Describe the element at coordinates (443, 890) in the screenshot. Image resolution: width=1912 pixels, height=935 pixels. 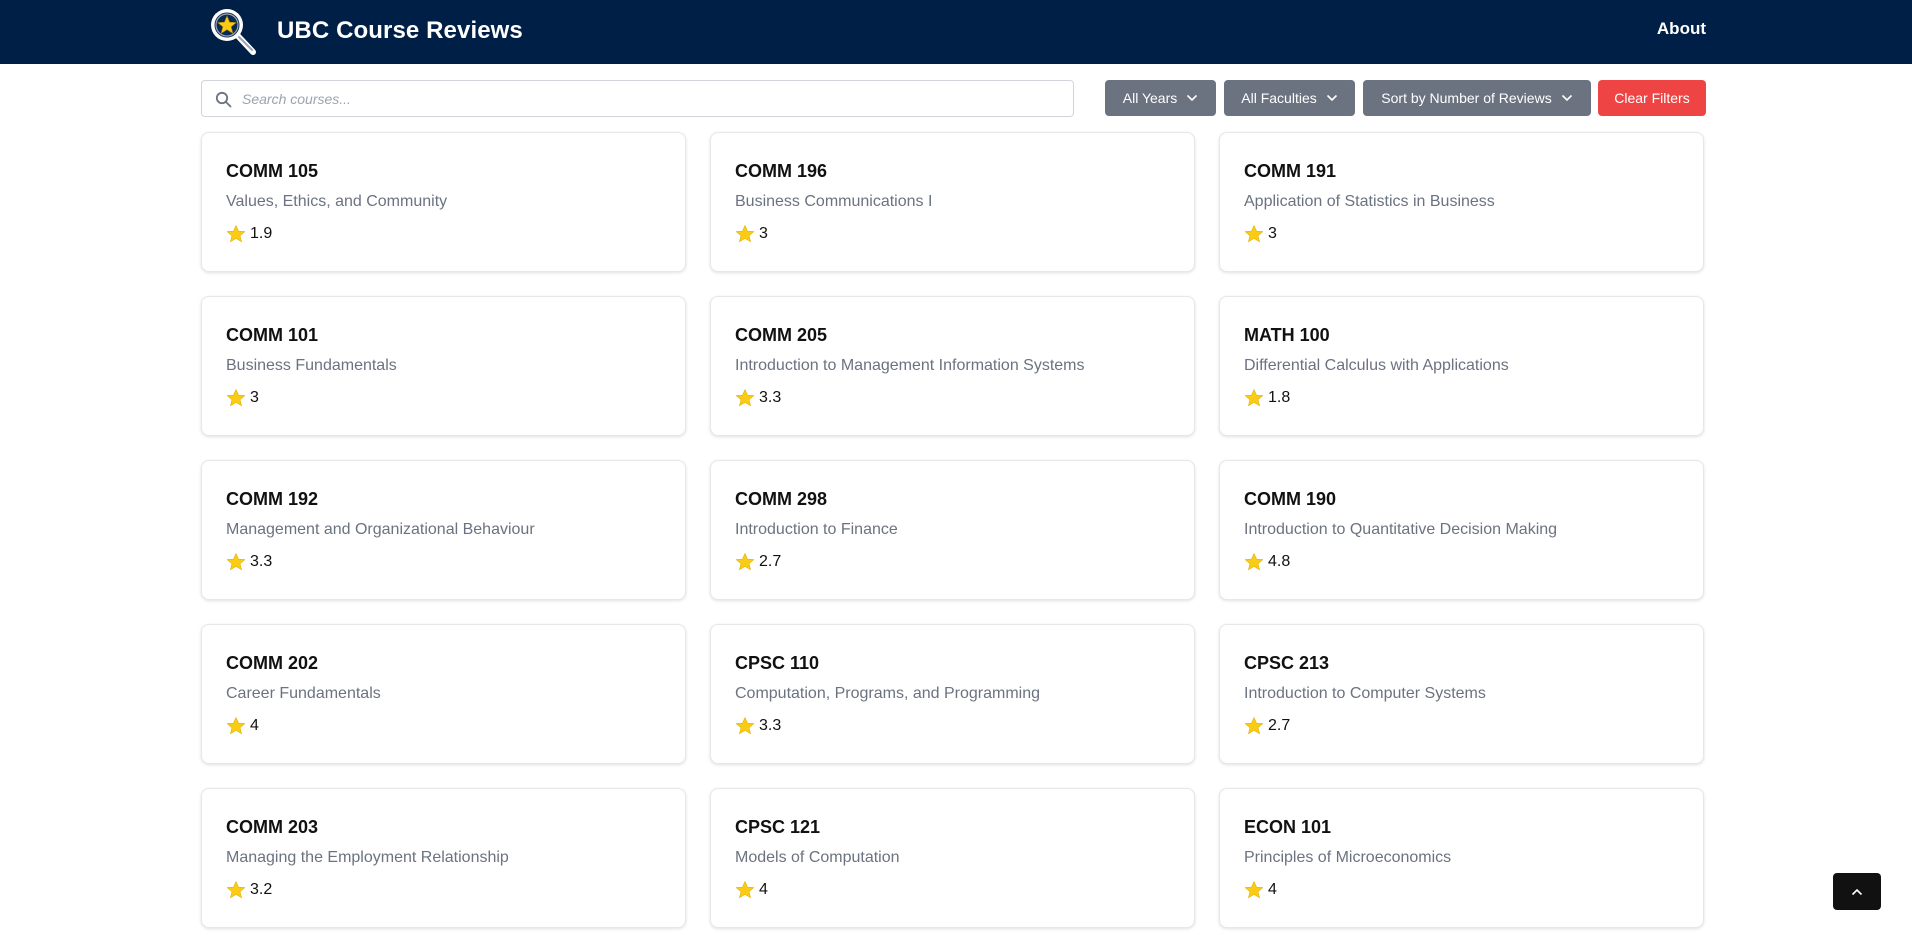
I see `course-rating: 3.2` at that location.